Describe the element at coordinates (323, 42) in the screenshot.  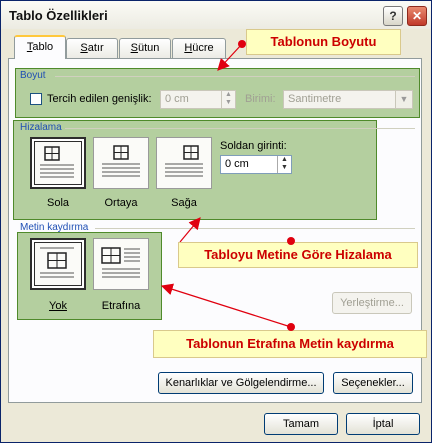
I see `size-callout: Tablonun Boyutu` at that location.